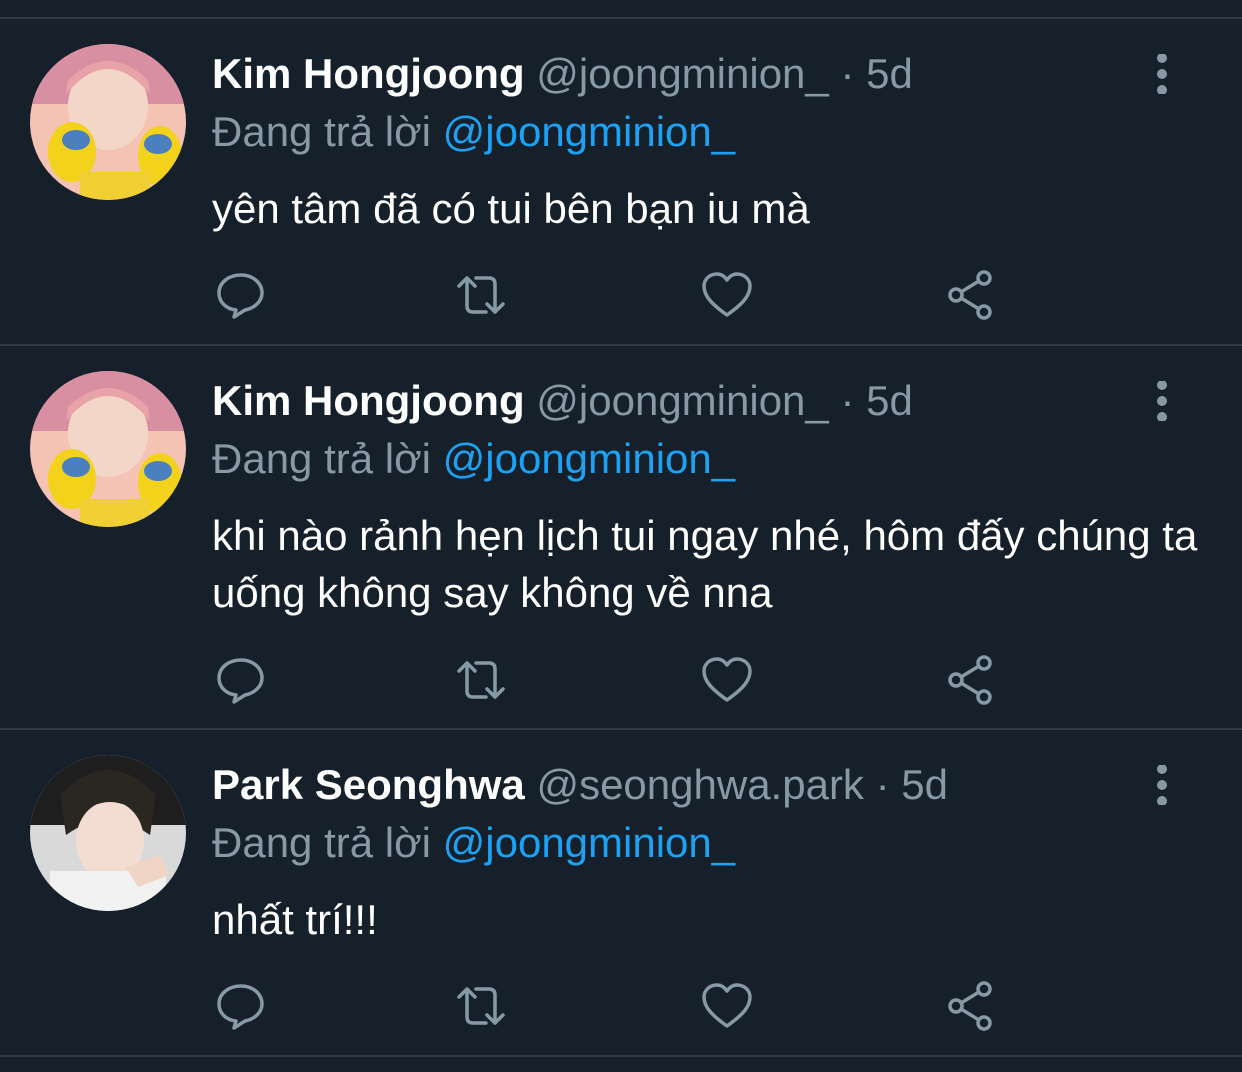 This screenshot has width=1242, height=1072. What do you see at coordinates (621, 1056) in the screenshot?
I see `divider-bottom` at bounding box center [621, 1056].